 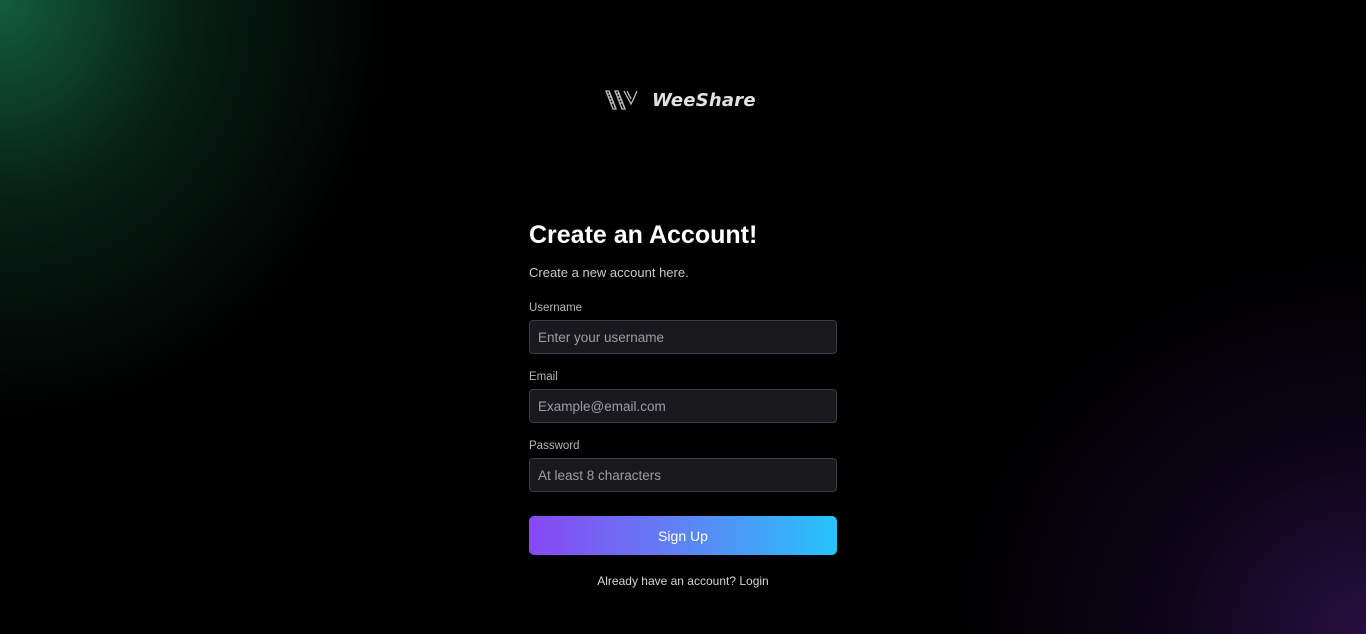 What do you see at coordinates (683, 475) in the screenshot?
I see `password-input` at bounding box center [683, 475].